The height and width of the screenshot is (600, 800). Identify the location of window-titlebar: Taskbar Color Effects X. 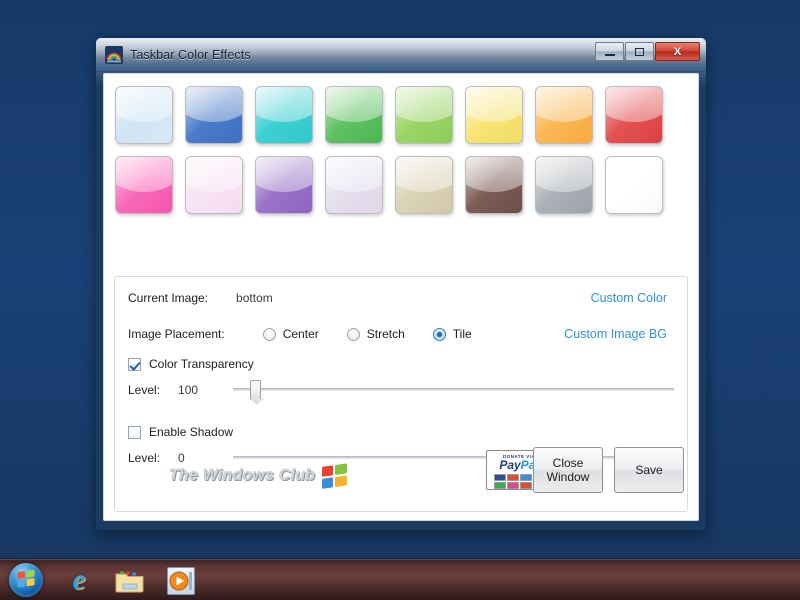
(401, 55).